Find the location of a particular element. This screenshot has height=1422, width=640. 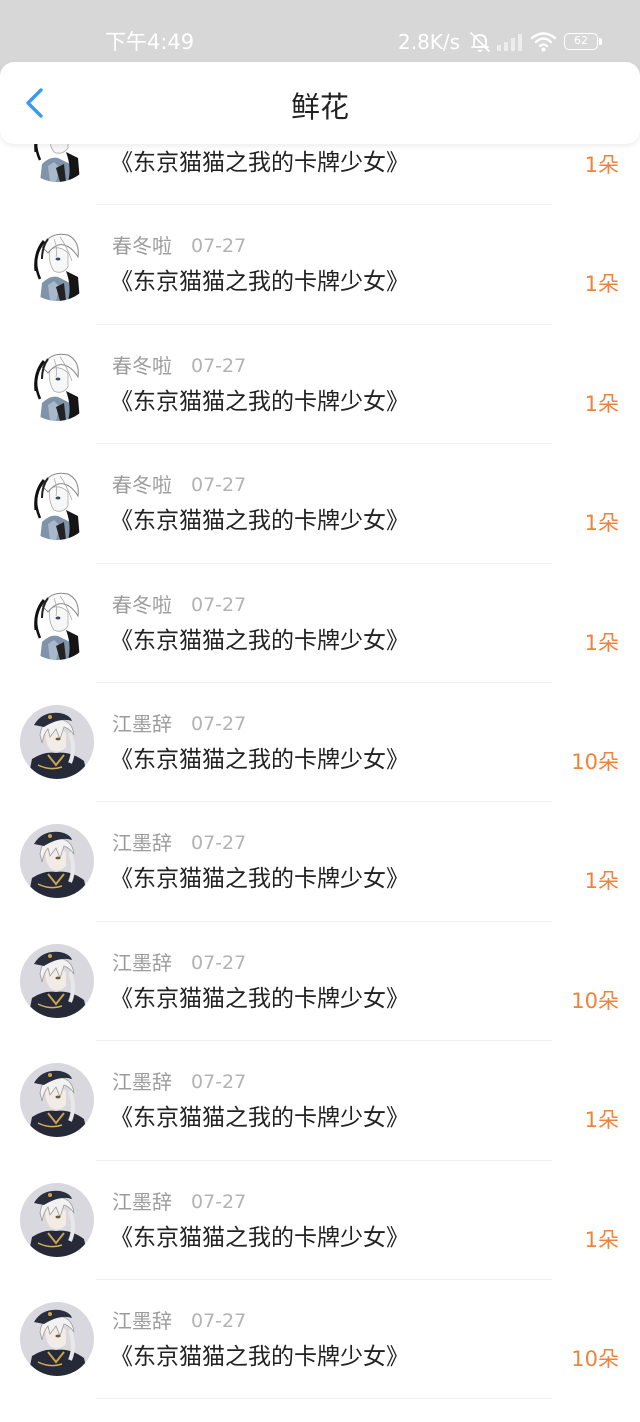

signal-icon is located at coordinates (509, 42).